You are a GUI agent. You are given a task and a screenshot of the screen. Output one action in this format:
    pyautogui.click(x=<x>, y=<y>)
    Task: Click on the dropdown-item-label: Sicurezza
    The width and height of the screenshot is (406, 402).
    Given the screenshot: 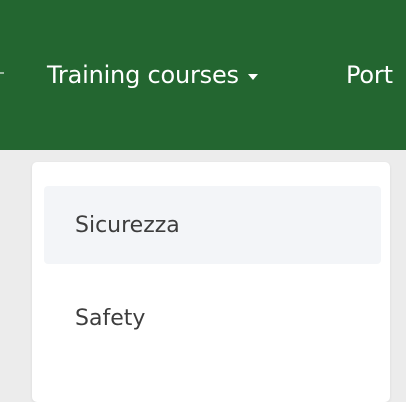 What is the action you would take?
    pyautogui.click(x=127, y=225)
    